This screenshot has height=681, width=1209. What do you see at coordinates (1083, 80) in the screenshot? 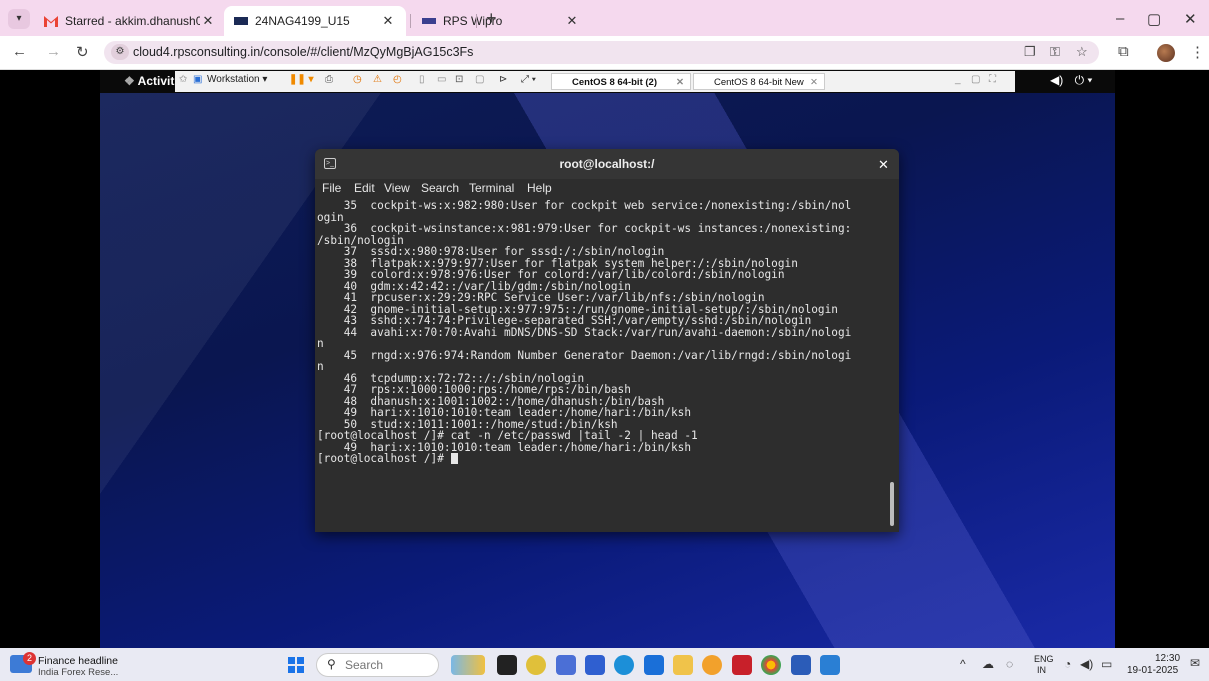
I see `power-icon: ⏻ ▾` at bounding box center [1083, 80].